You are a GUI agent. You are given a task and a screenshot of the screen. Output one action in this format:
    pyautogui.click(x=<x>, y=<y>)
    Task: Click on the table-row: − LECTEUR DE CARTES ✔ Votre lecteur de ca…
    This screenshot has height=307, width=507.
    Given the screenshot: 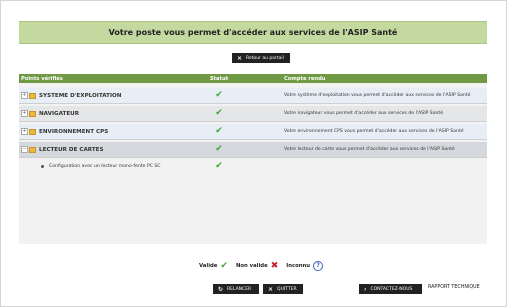 What is the action you would take?
    pyautogui.click(x=253, y=150)
    